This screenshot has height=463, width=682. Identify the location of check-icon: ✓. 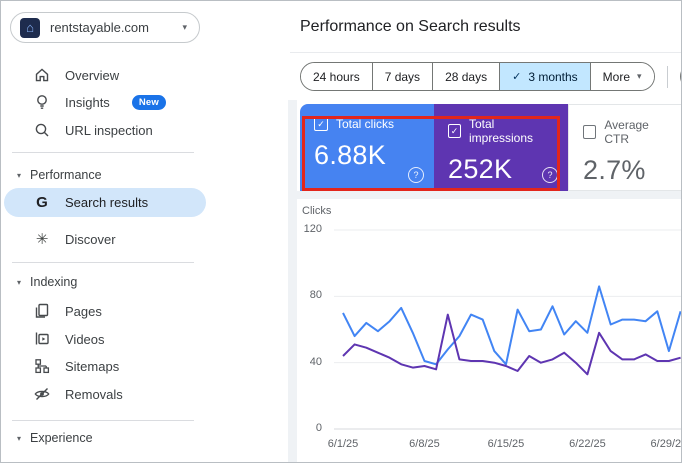
(517, 77).